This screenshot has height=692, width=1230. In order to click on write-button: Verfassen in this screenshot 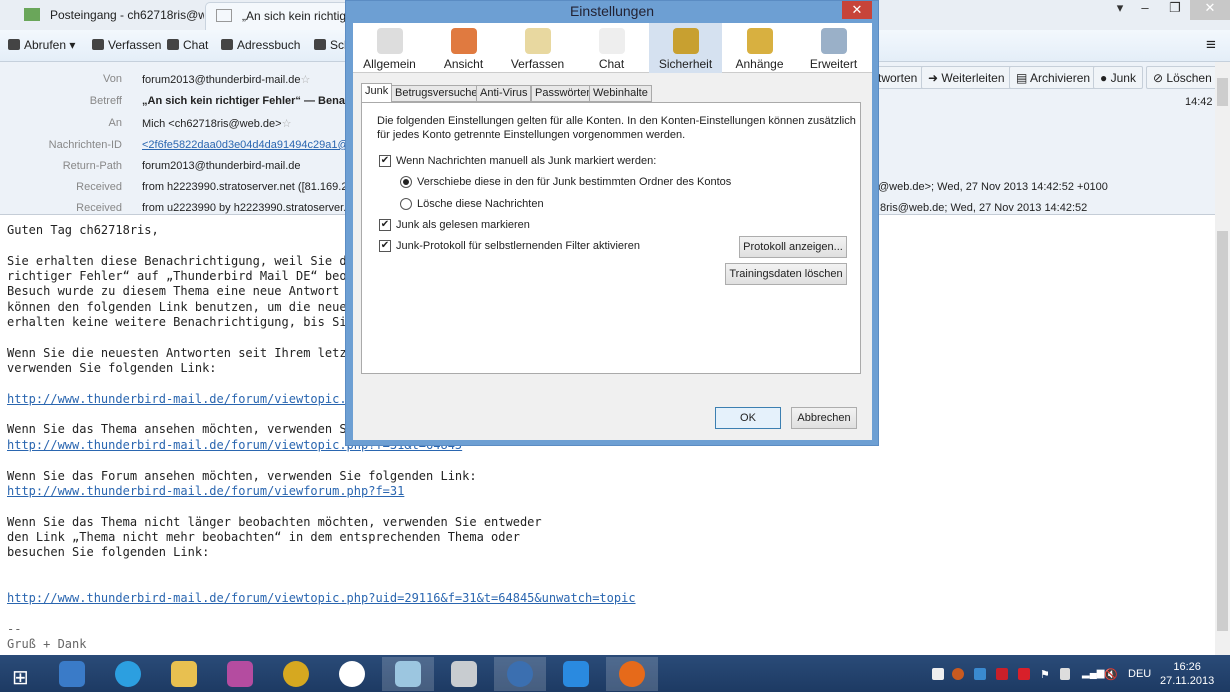, I will do `click(126, 45)`.